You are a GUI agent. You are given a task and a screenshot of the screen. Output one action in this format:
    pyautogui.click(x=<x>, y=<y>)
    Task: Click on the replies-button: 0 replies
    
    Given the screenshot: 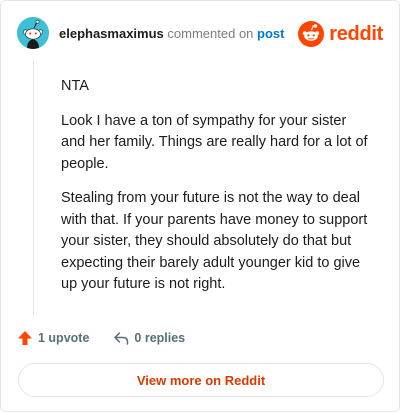 What is the action you would take?
    pyautogui.click(x=149, y=338)
    